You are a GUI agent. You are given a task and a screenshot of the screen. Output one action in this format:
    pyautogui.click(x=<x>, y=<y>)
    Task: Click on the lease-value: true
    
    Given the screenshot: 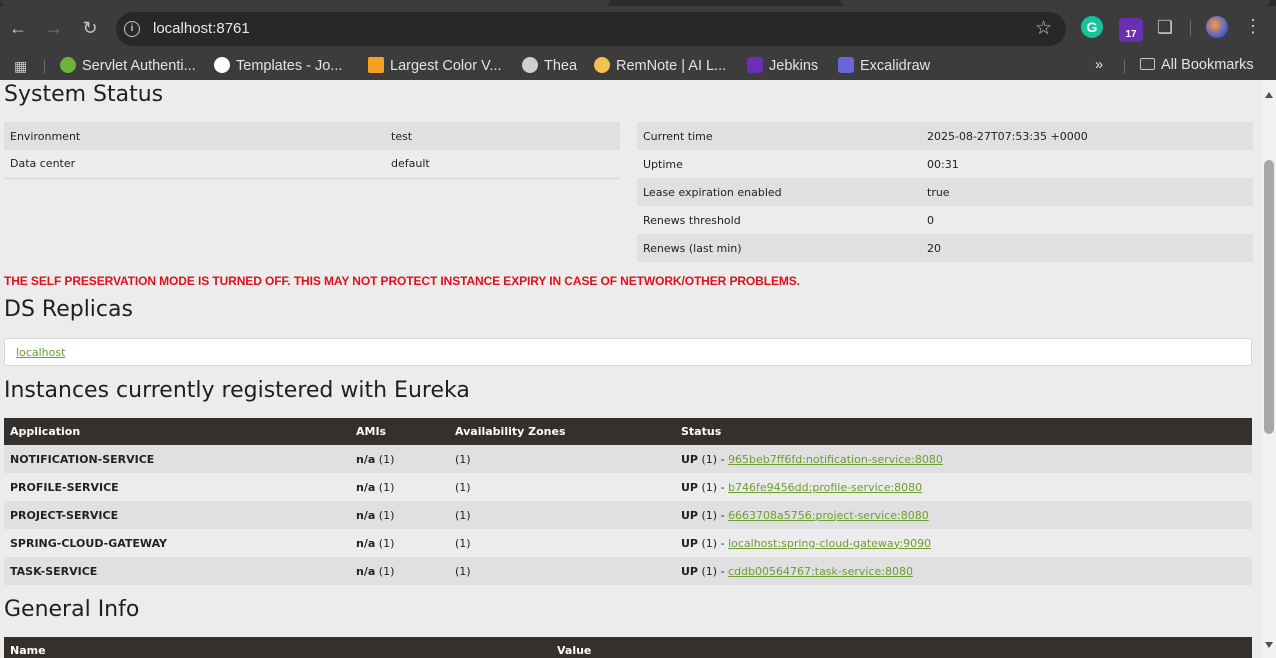 What is the action you would take?
    pyautogui.click(x=1087, y=192)
    